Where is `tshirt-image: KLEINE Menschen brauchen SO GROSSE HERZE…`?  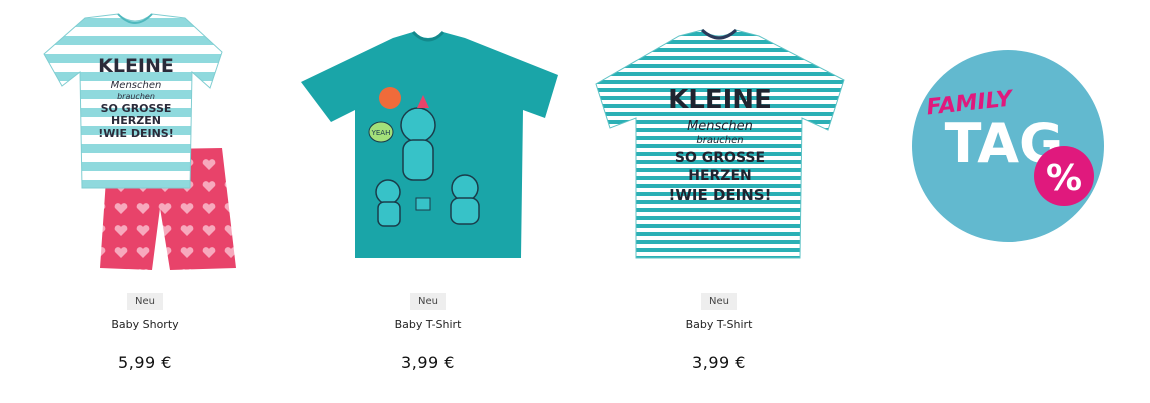 tshirt-image: KLEINE Menschen brauchen SO GROSSE HERZE… is located at coordinates (720, 143).